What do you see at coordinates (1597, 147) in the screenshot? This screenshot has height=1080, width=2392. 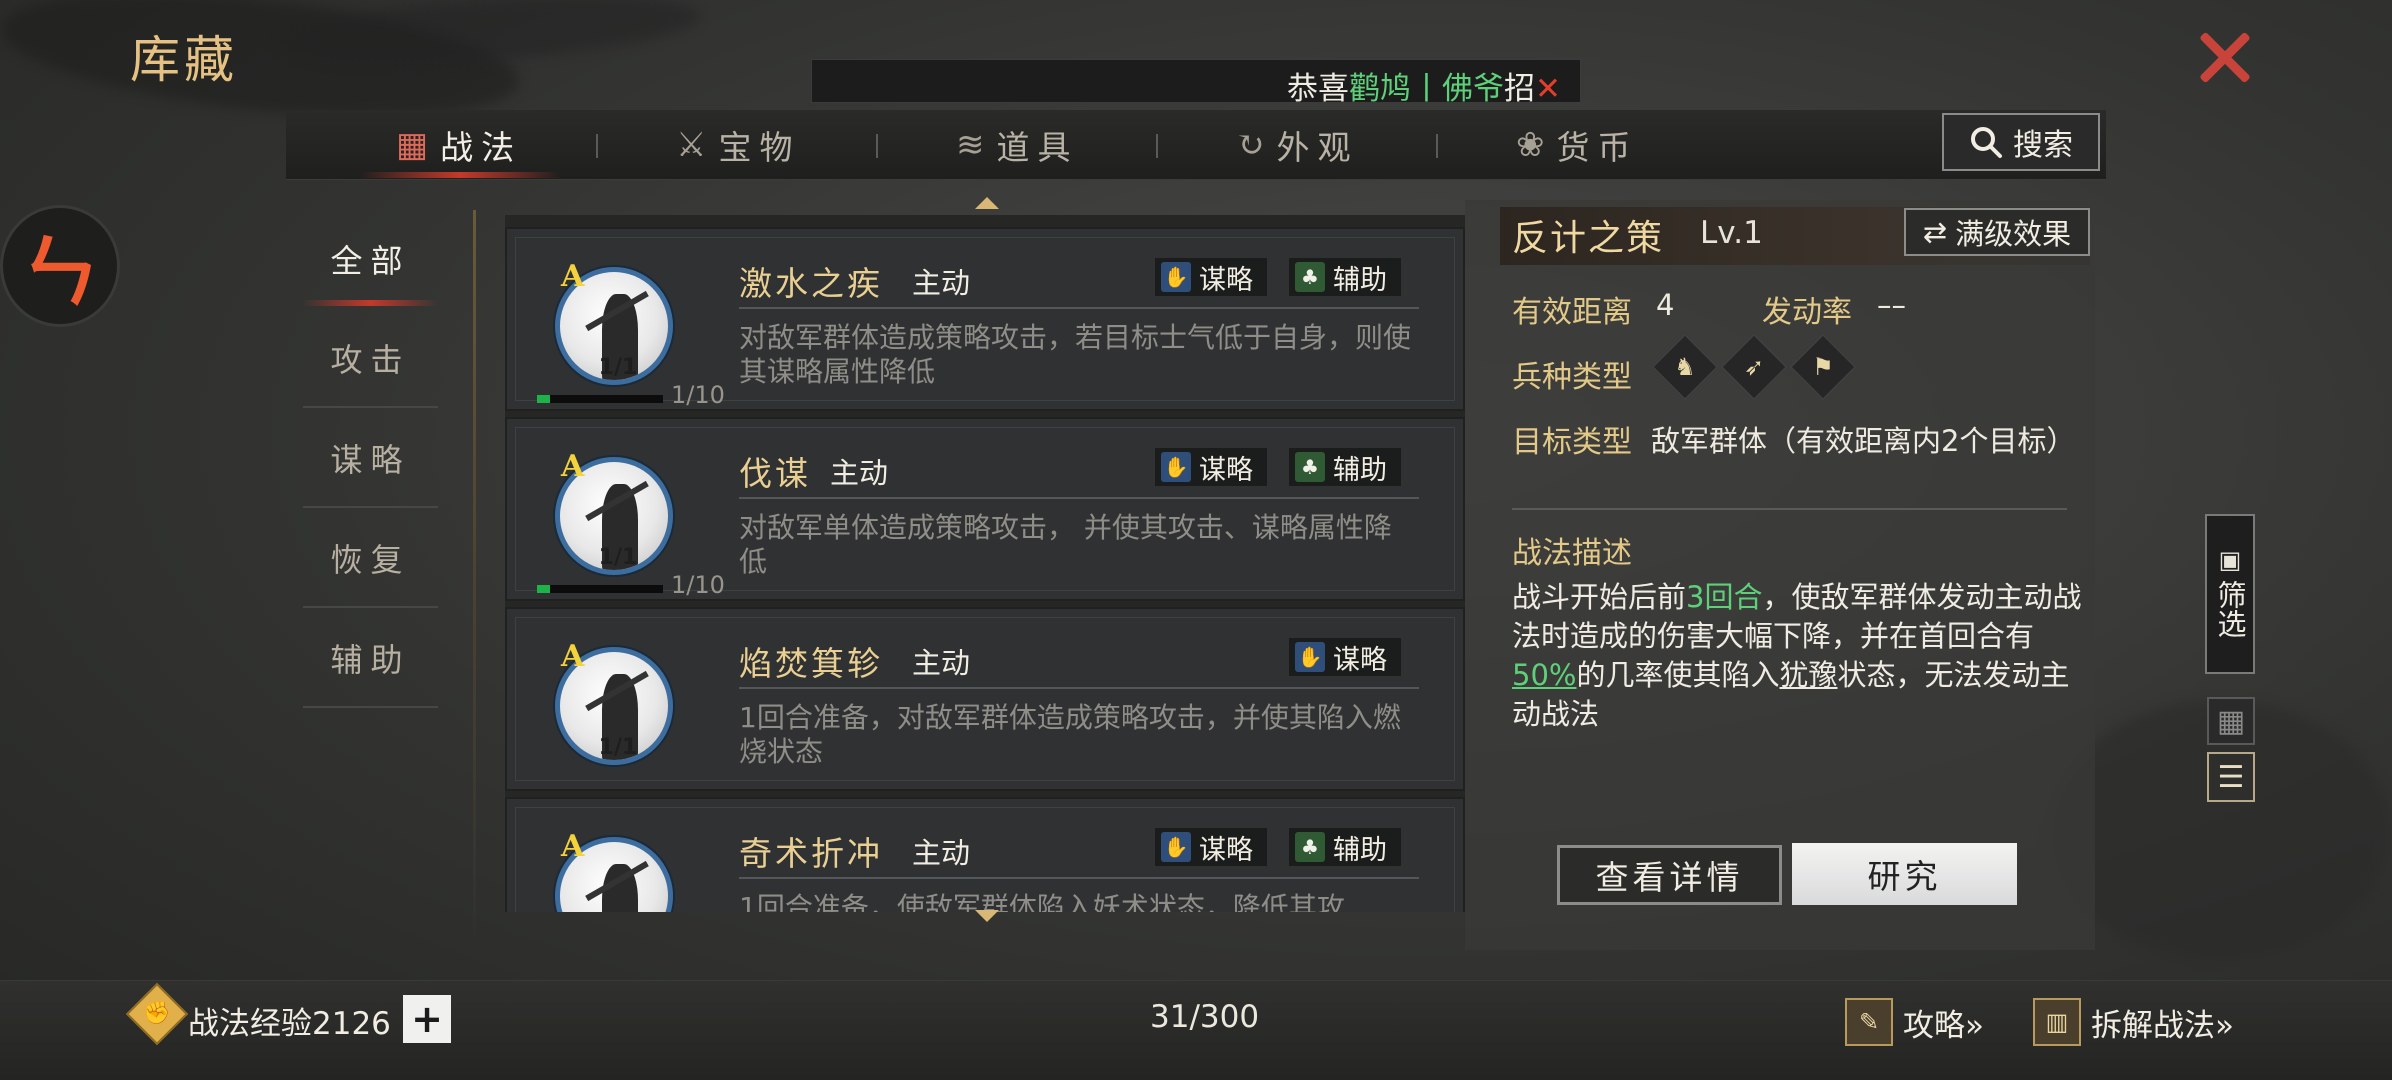 I see `tab-label: 货币` at bounding box center [1597, 147].